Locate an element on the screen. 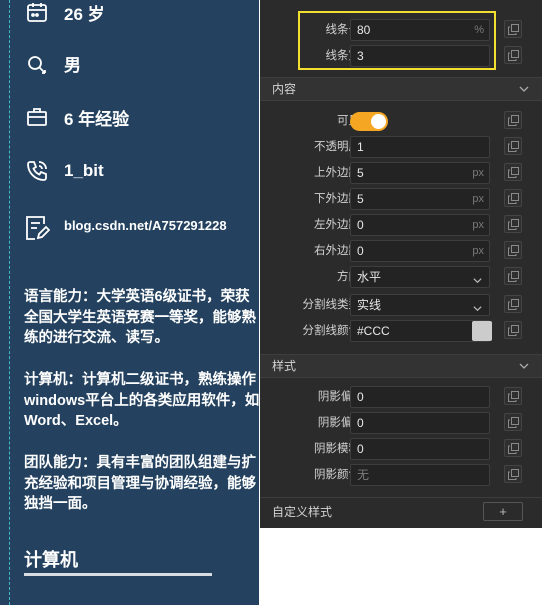 The width and height of the screenshot is (542, 605). margin-right-row: 右外边距 0 px is located at coordinates (401, 251).